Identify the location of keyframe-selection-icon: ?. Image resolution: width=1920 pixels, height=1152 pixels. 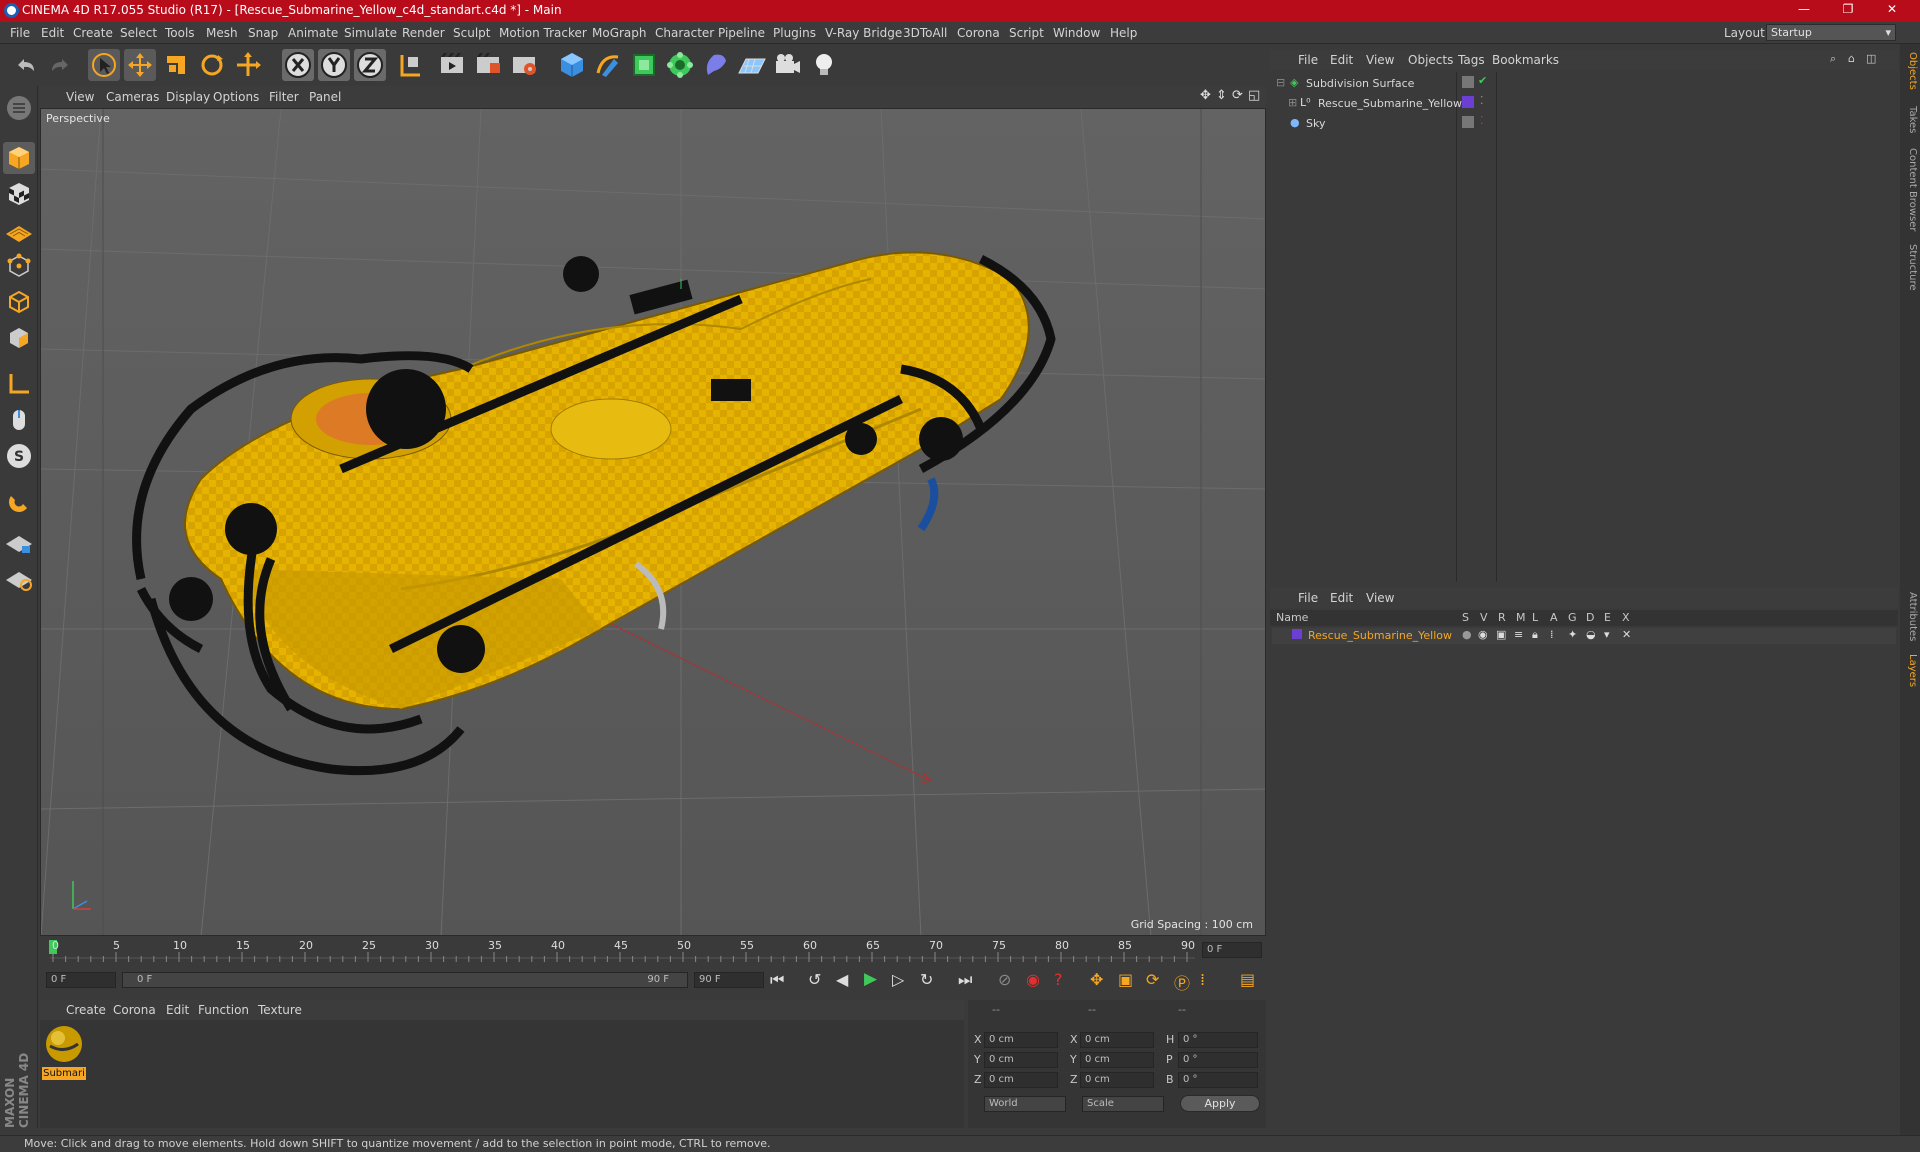
(1058, 979).